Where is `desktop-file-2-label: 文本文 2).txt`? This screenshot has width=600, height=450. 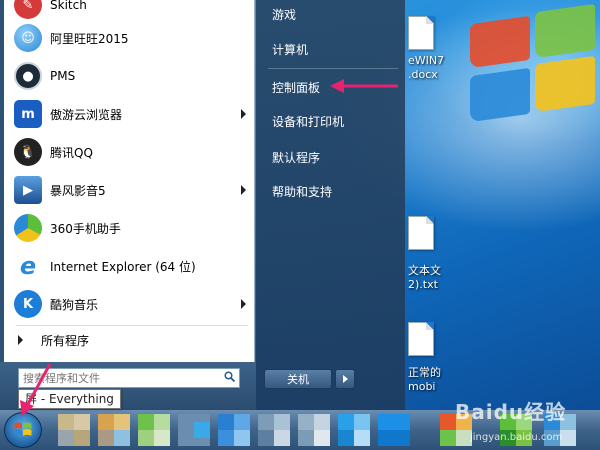
desktop-file-2-label: 文本文 2).txt is located at coordinates (424, 278).